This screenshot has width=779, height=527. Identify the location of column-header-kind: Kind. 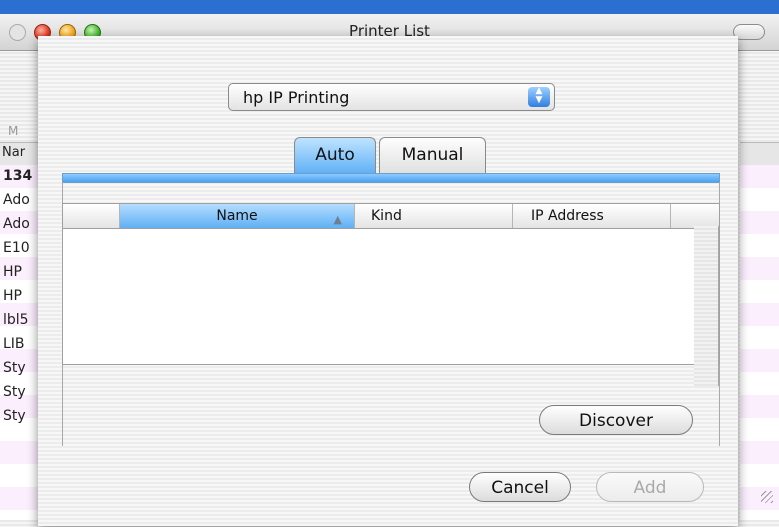
(434, 216).